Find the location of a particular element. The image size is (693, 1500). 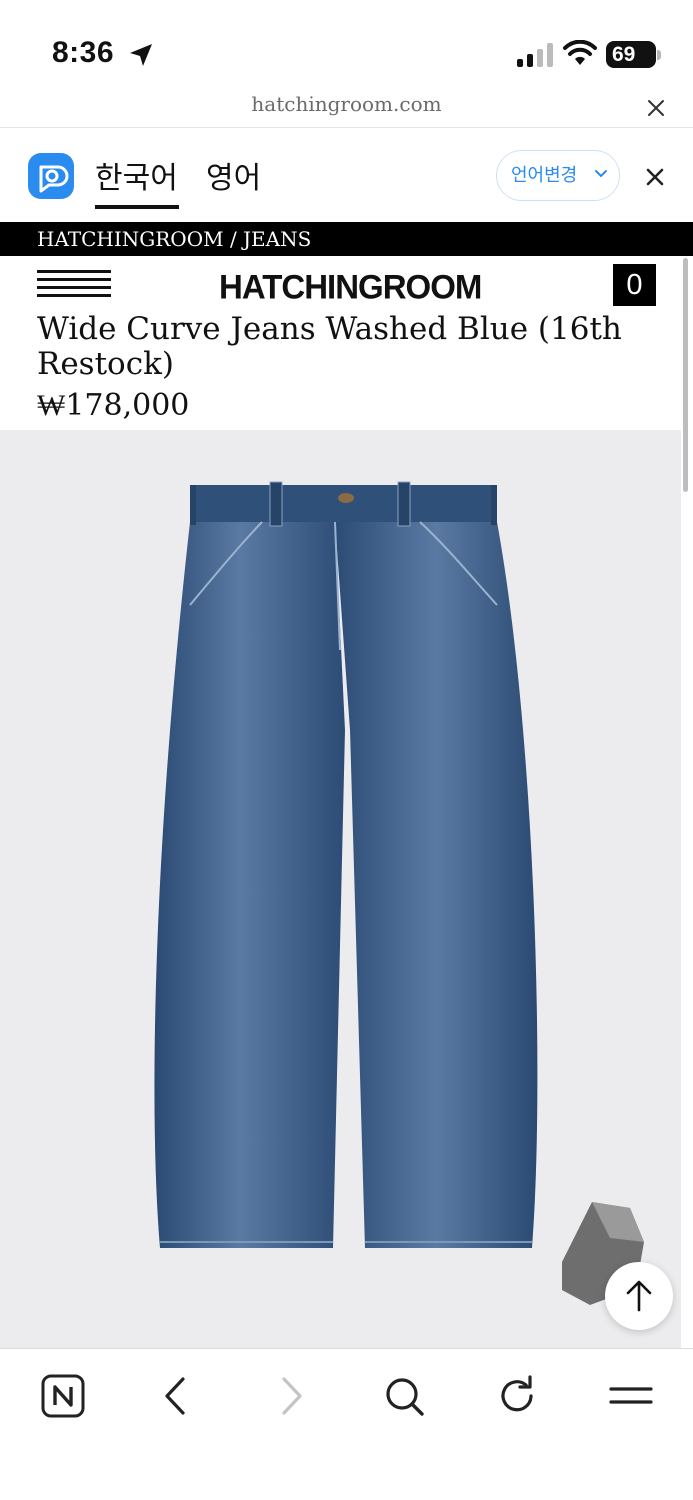

menu-button is located at coordinates (631, 1396).